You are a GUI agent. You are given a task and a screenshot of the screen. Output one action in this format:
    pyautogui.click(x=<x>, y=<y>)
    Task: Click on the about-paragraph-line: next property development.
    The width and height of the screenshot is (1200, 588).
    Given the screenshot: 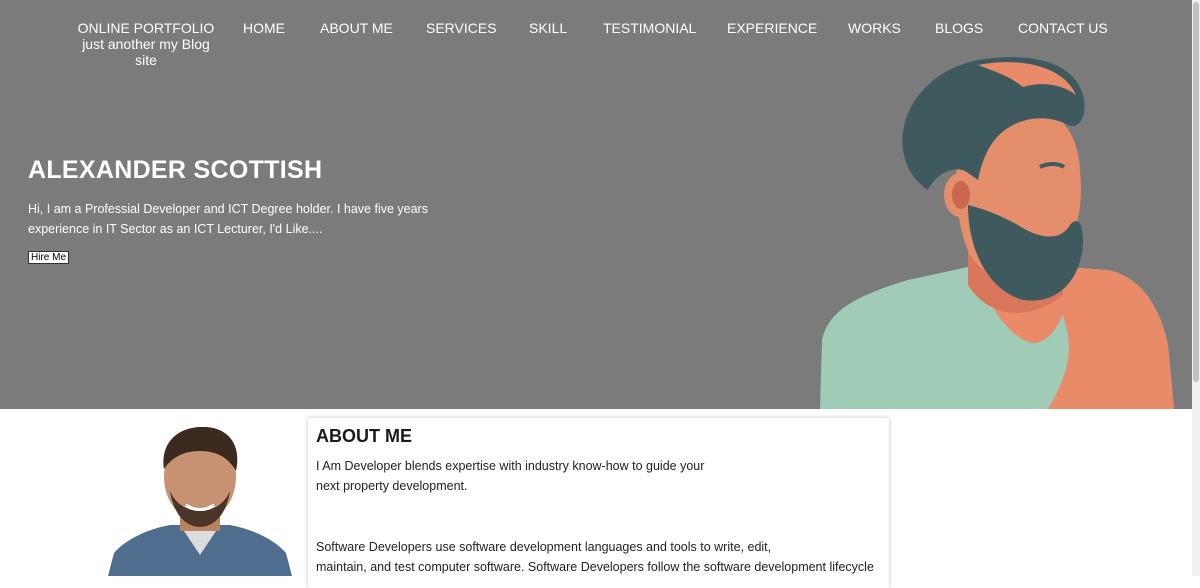 What is the action you would take?
    pyautogui.click(x=392, y=486)
    